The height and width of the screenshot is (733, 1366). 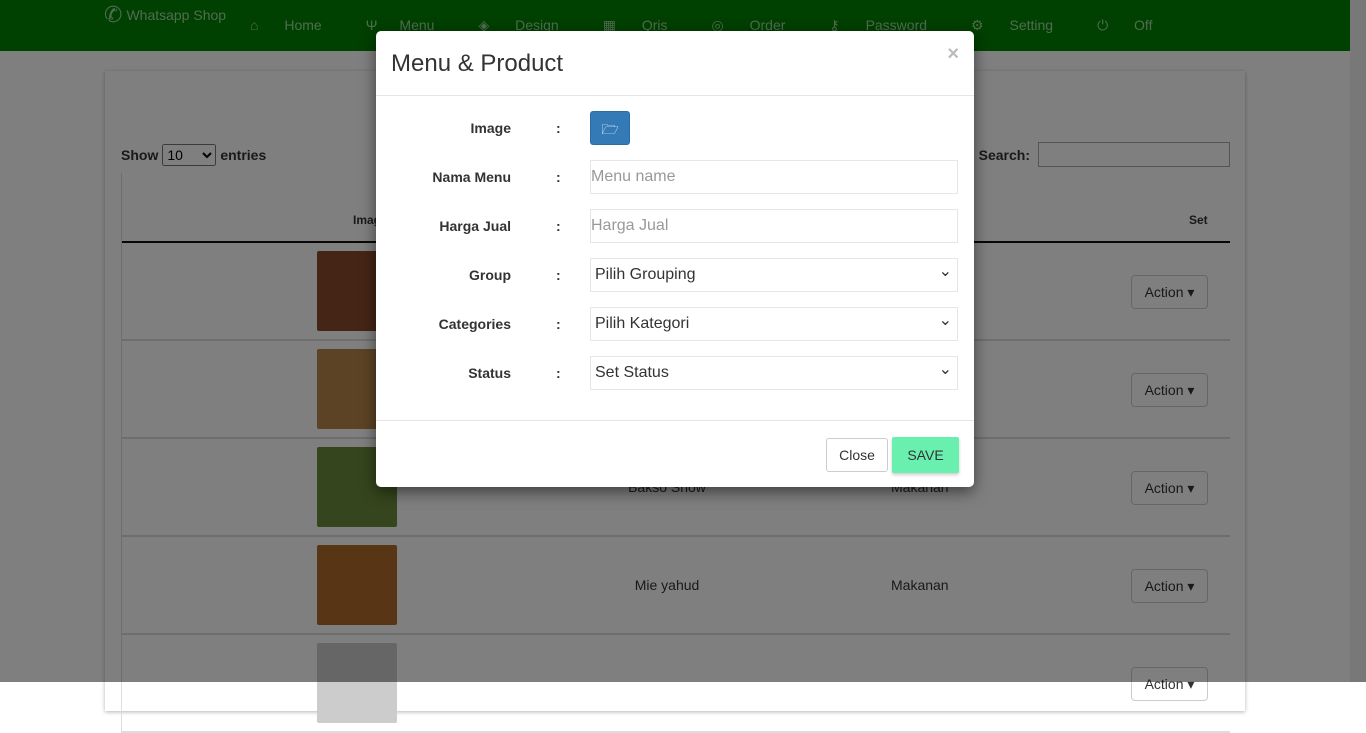 What do you see at coordinates (490, 128) in the screenshot?
I see `field-label: Image` at bounding box center [490, 128].